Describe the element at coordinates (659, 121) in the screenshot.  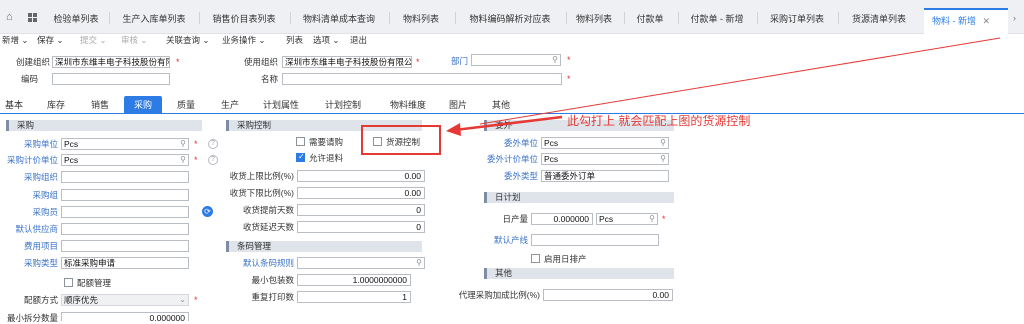
I see `annotation-text: 此勾打上 就会匹配上图的货源控制` at that location.